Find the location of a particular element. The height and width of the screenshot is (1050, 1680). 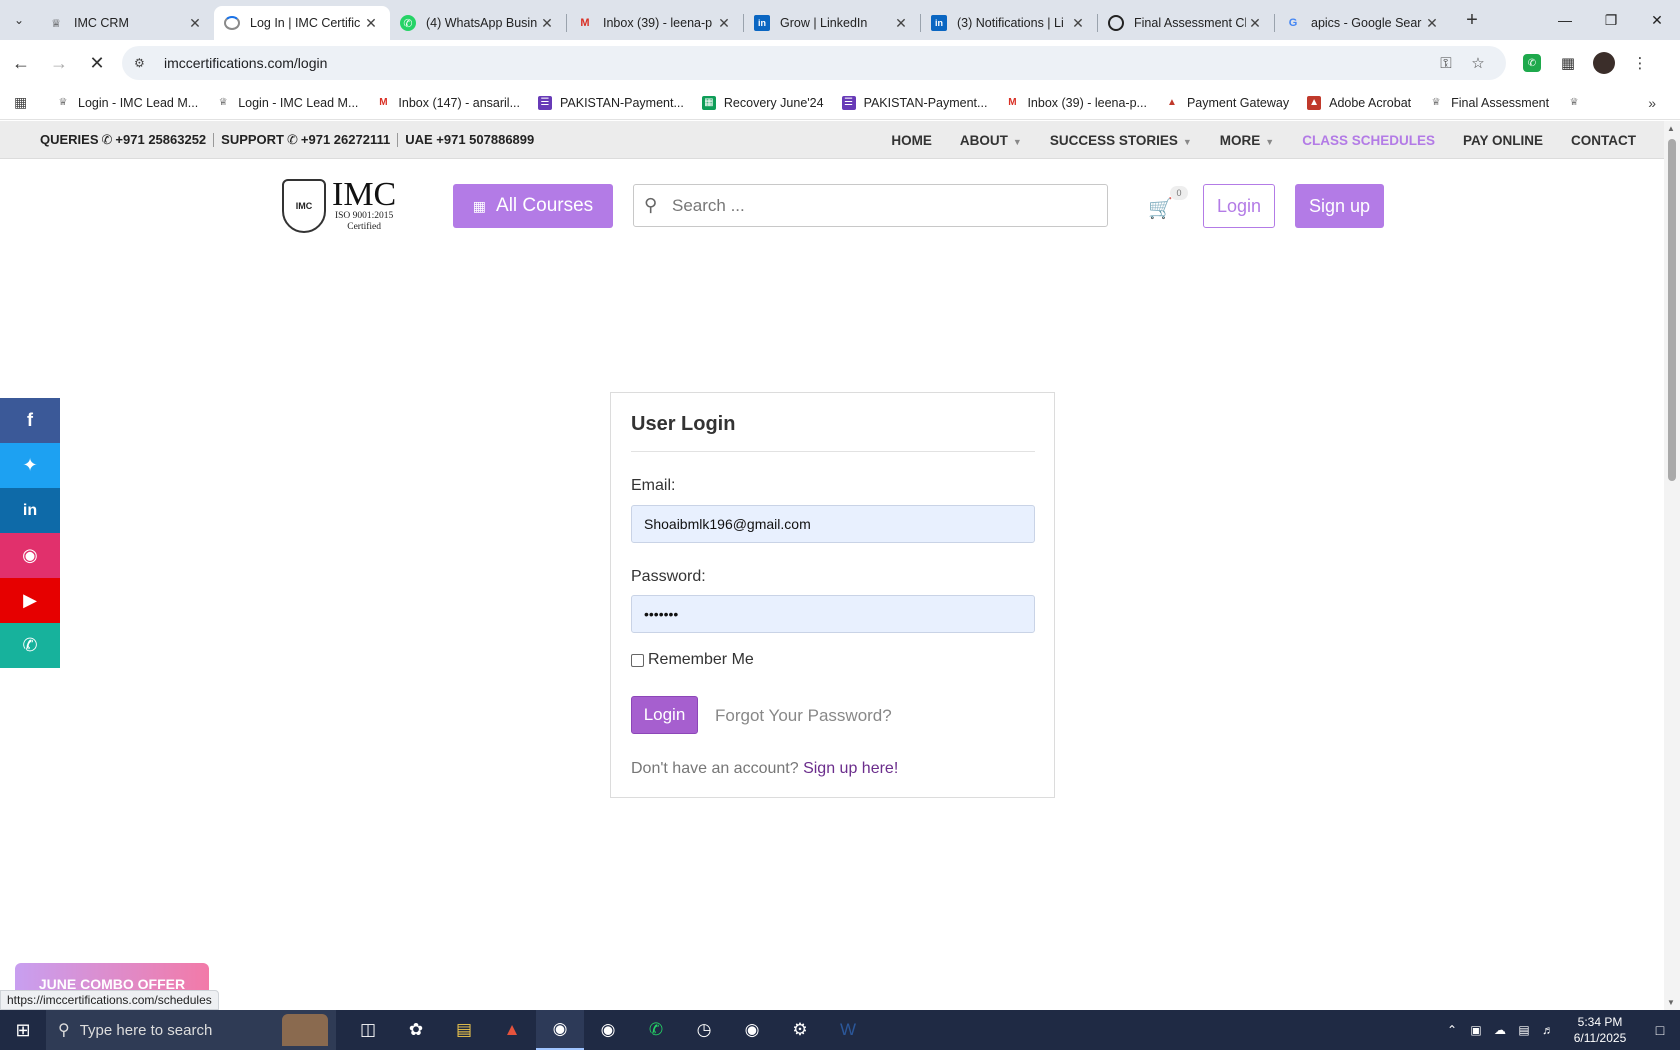

all-courses-button: ▦ All Courses is located at coordinates (533, 206).